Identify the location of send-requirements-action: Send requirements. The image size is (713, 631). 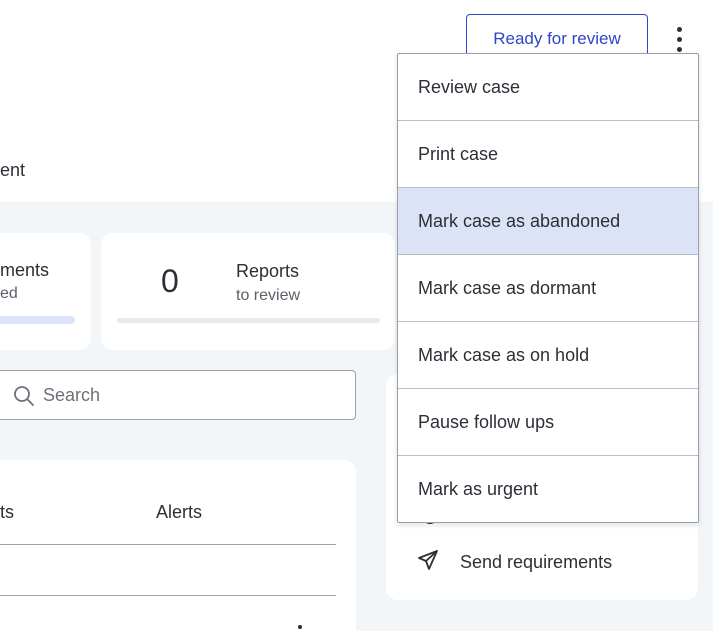
(514, 562).